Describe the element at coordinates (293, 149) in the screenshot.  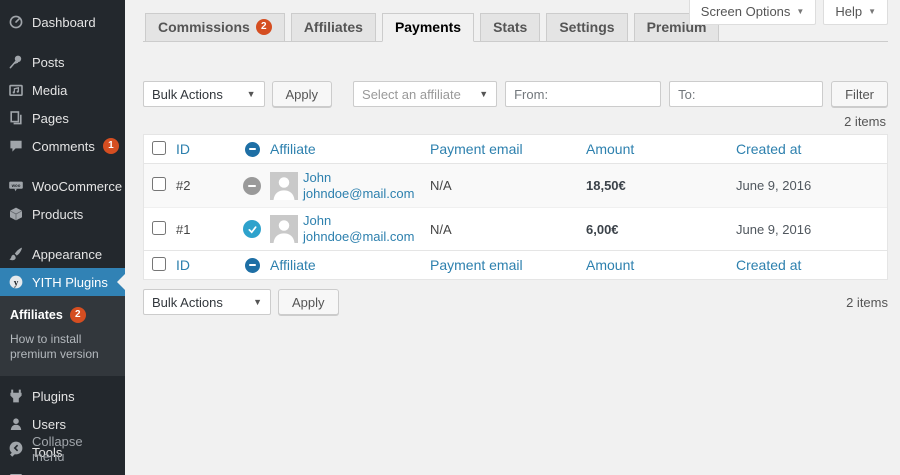
I see `column-header-affiliate: Affiliate` at that location.